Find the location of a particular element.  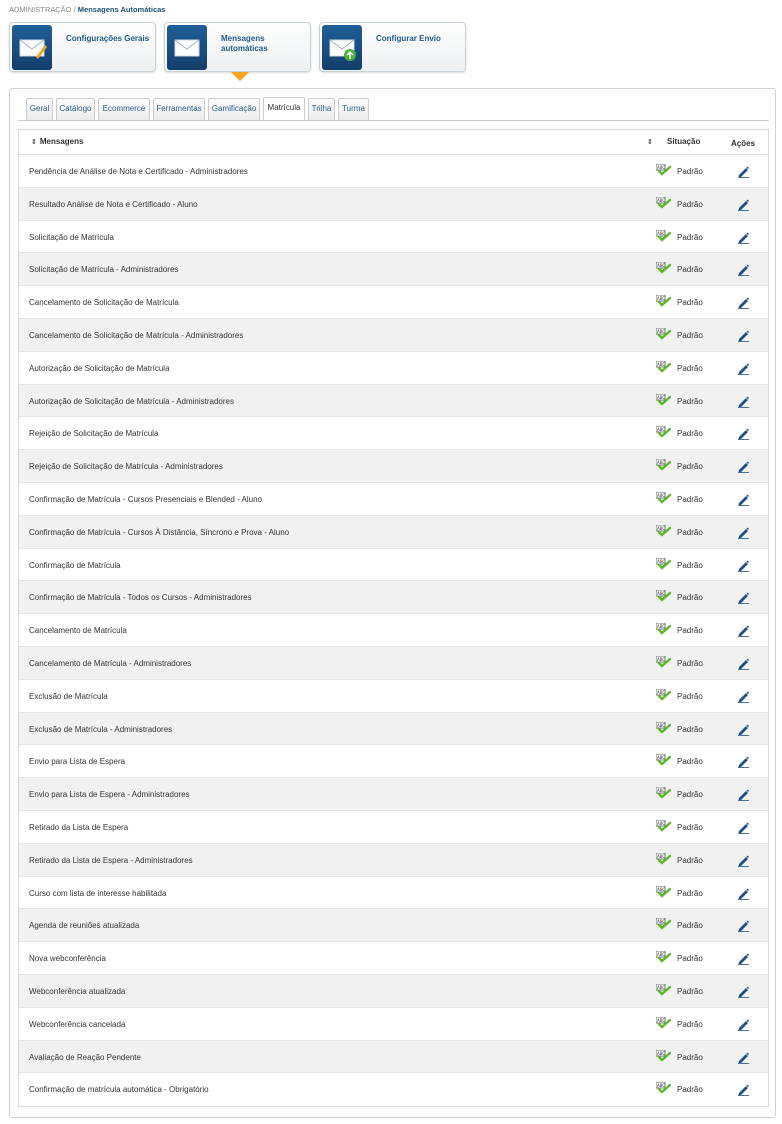

tab-ecommerce: Ecommerce is located at coordinates (124, 109).